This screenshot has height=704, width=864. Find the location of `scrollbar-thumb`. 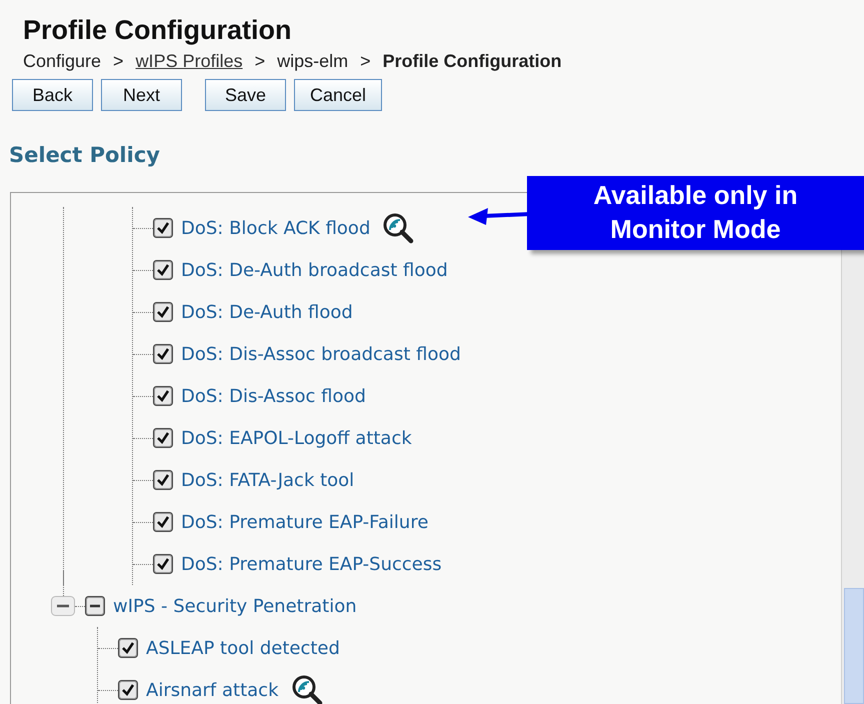

scrollbar-thumb is located at coordinates (854, 646).